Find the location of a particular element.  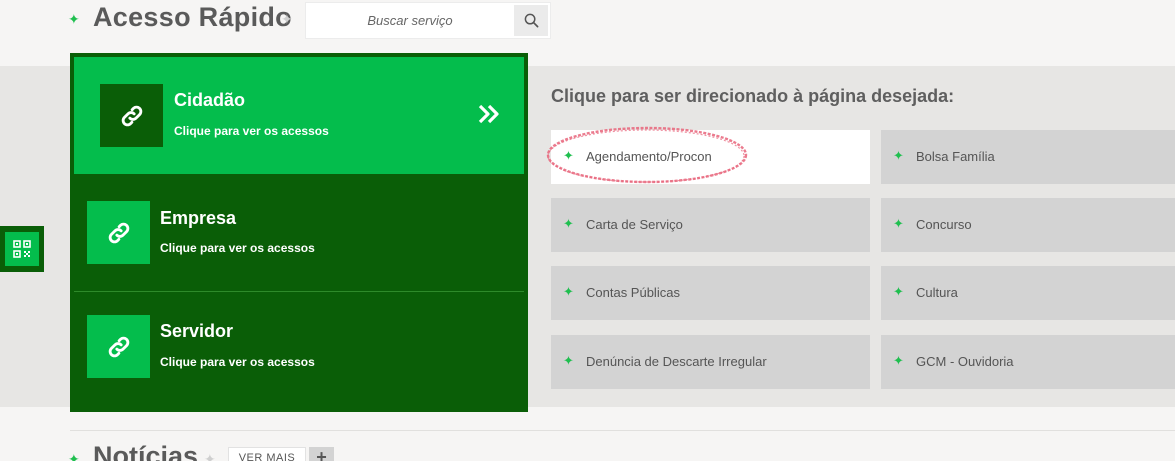

service-label: Bolsa Família is located at coordinates (955, 156).